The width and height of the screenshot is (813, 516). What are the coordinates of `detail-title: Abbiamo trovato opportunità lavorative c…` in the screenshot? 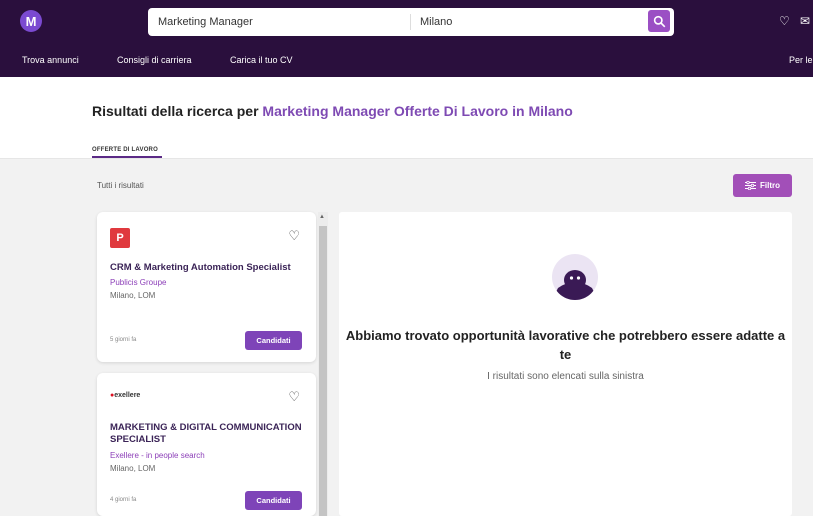 It's located at (565, 345).